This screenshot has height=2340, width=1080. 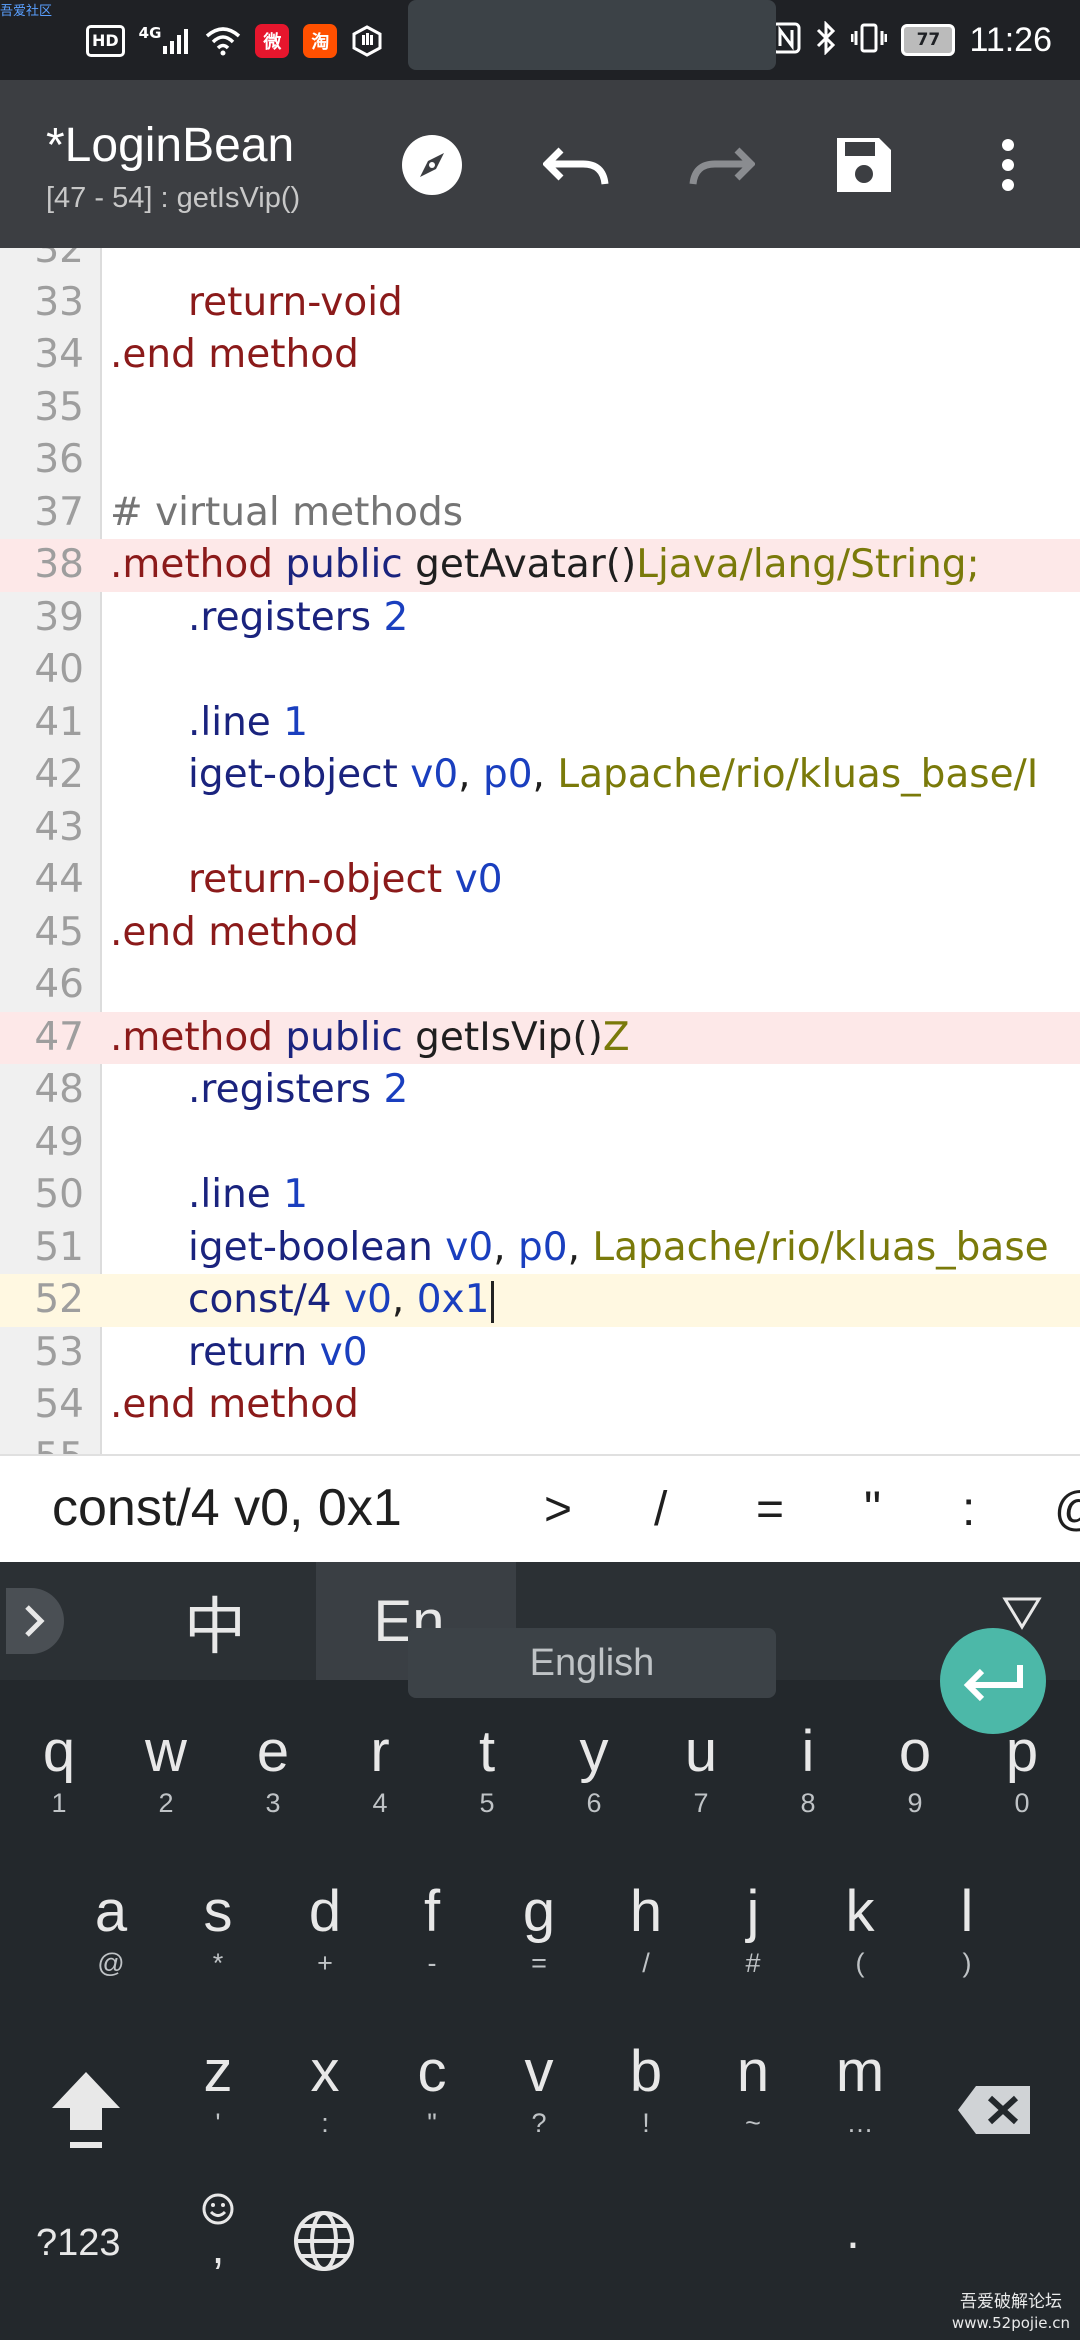 What do you see at coordinates (558, 1509) in the screenshot?
I see `suggestion-symbol: >` at bounding box center [558, 1509].